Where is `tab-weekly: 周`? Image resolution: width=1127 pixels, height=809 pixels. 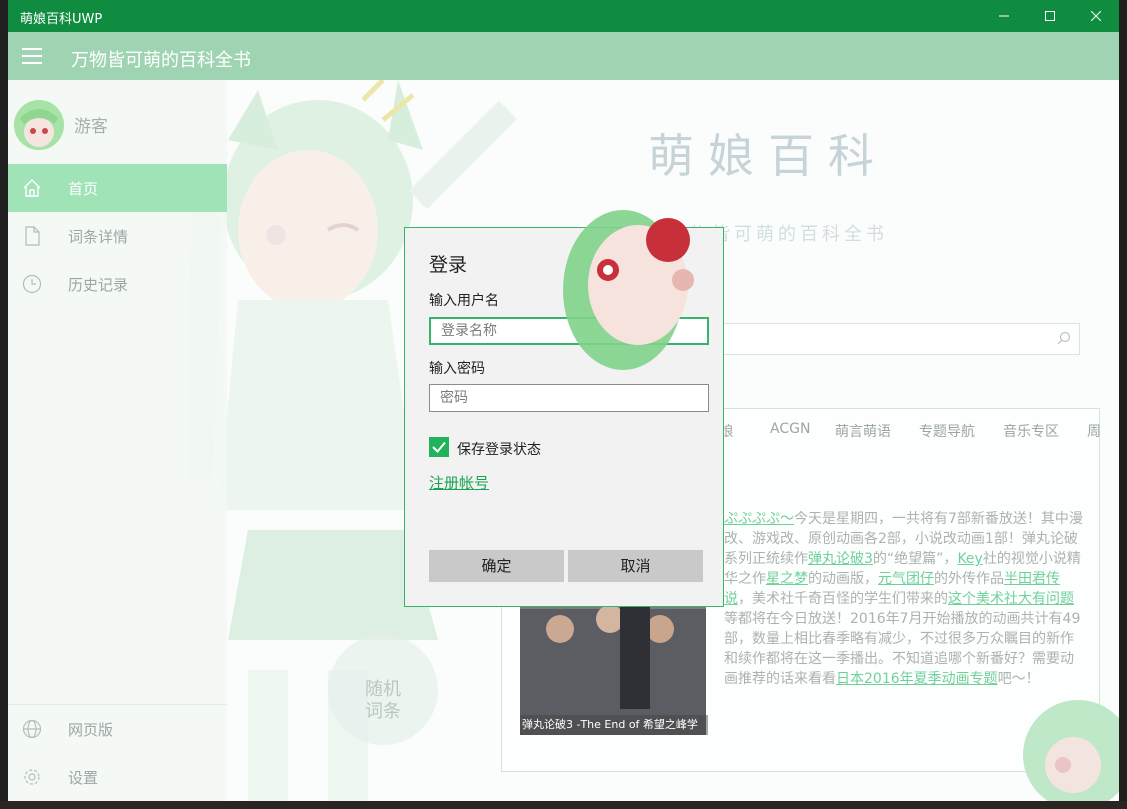
tab-weekly: 周 is located at coordinates (1094, 431).